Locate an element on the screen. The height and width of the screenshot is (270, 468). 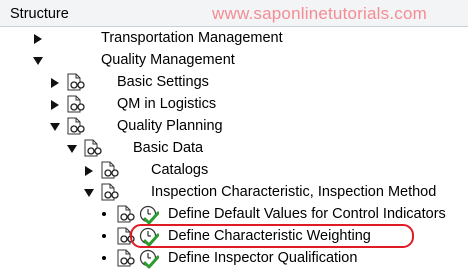
tree-node-basic-settings: Basic Settings is located at coordinates (234, 83).